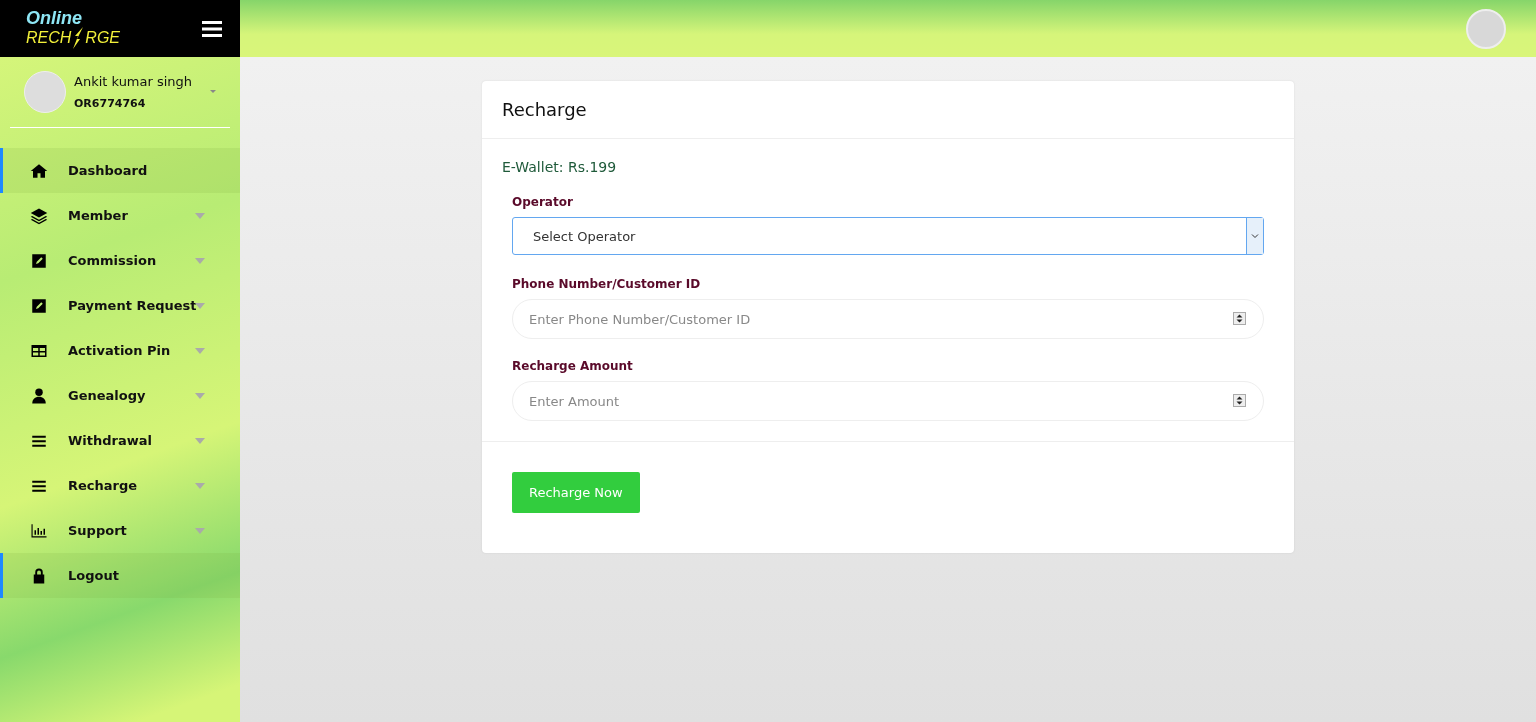 The width and height of the screenshot is (1536, 722). I want to click on wallet-balance: E-Wallet: Rs.199, so click(560, 167).